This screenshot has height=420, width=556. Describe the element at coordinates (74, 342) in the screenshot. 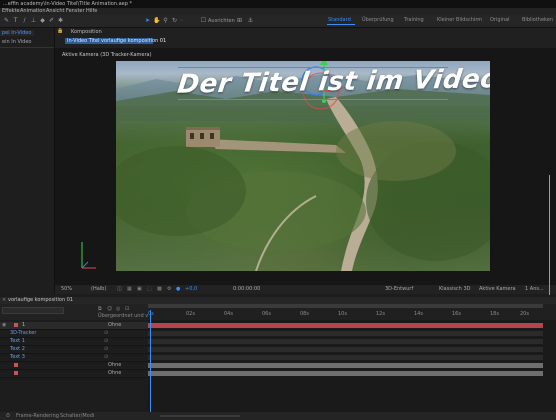

I see `layer-row: Text 1 ⊙` at that location.